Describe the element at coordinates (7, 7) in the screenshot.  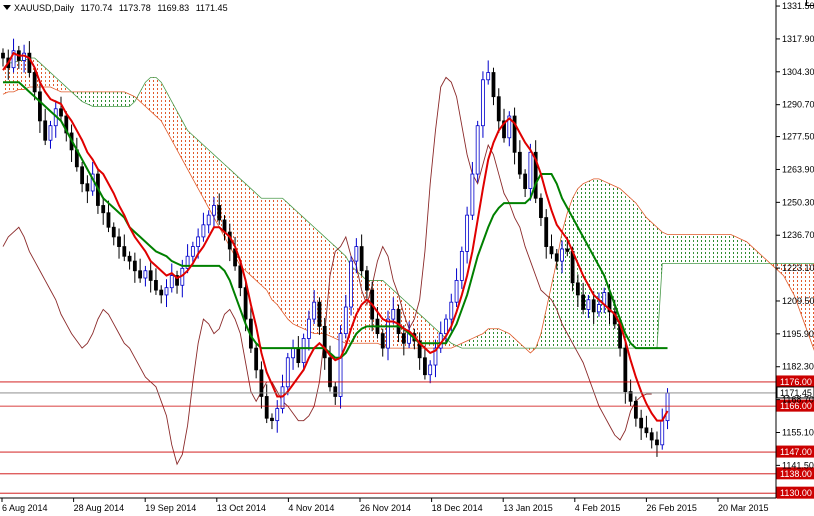
I see `symbol-dropdown-icon` at that location.